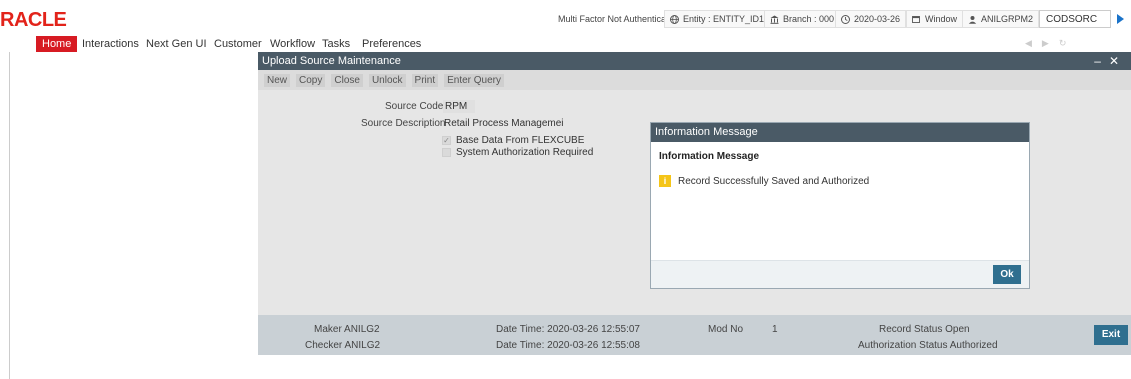 This screenshot has width=1131, height=379. I want to click on record-status-field: Record Status Open, so click(924, 329).